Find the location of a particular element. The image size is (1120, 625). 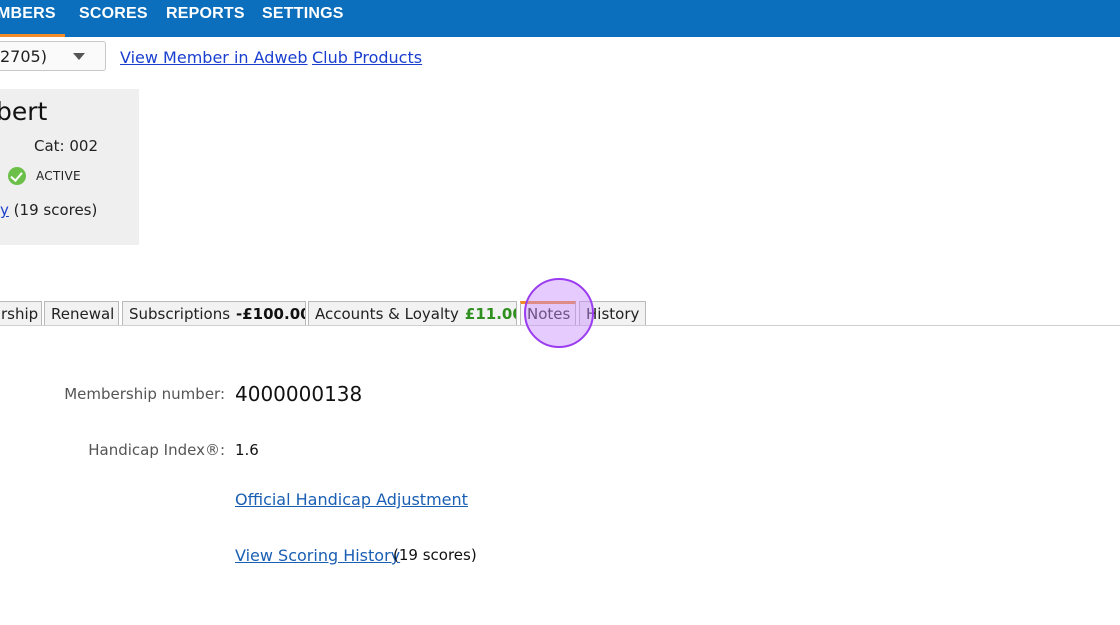

status-badge: ACTIVE is located at coordinates (58, 176).